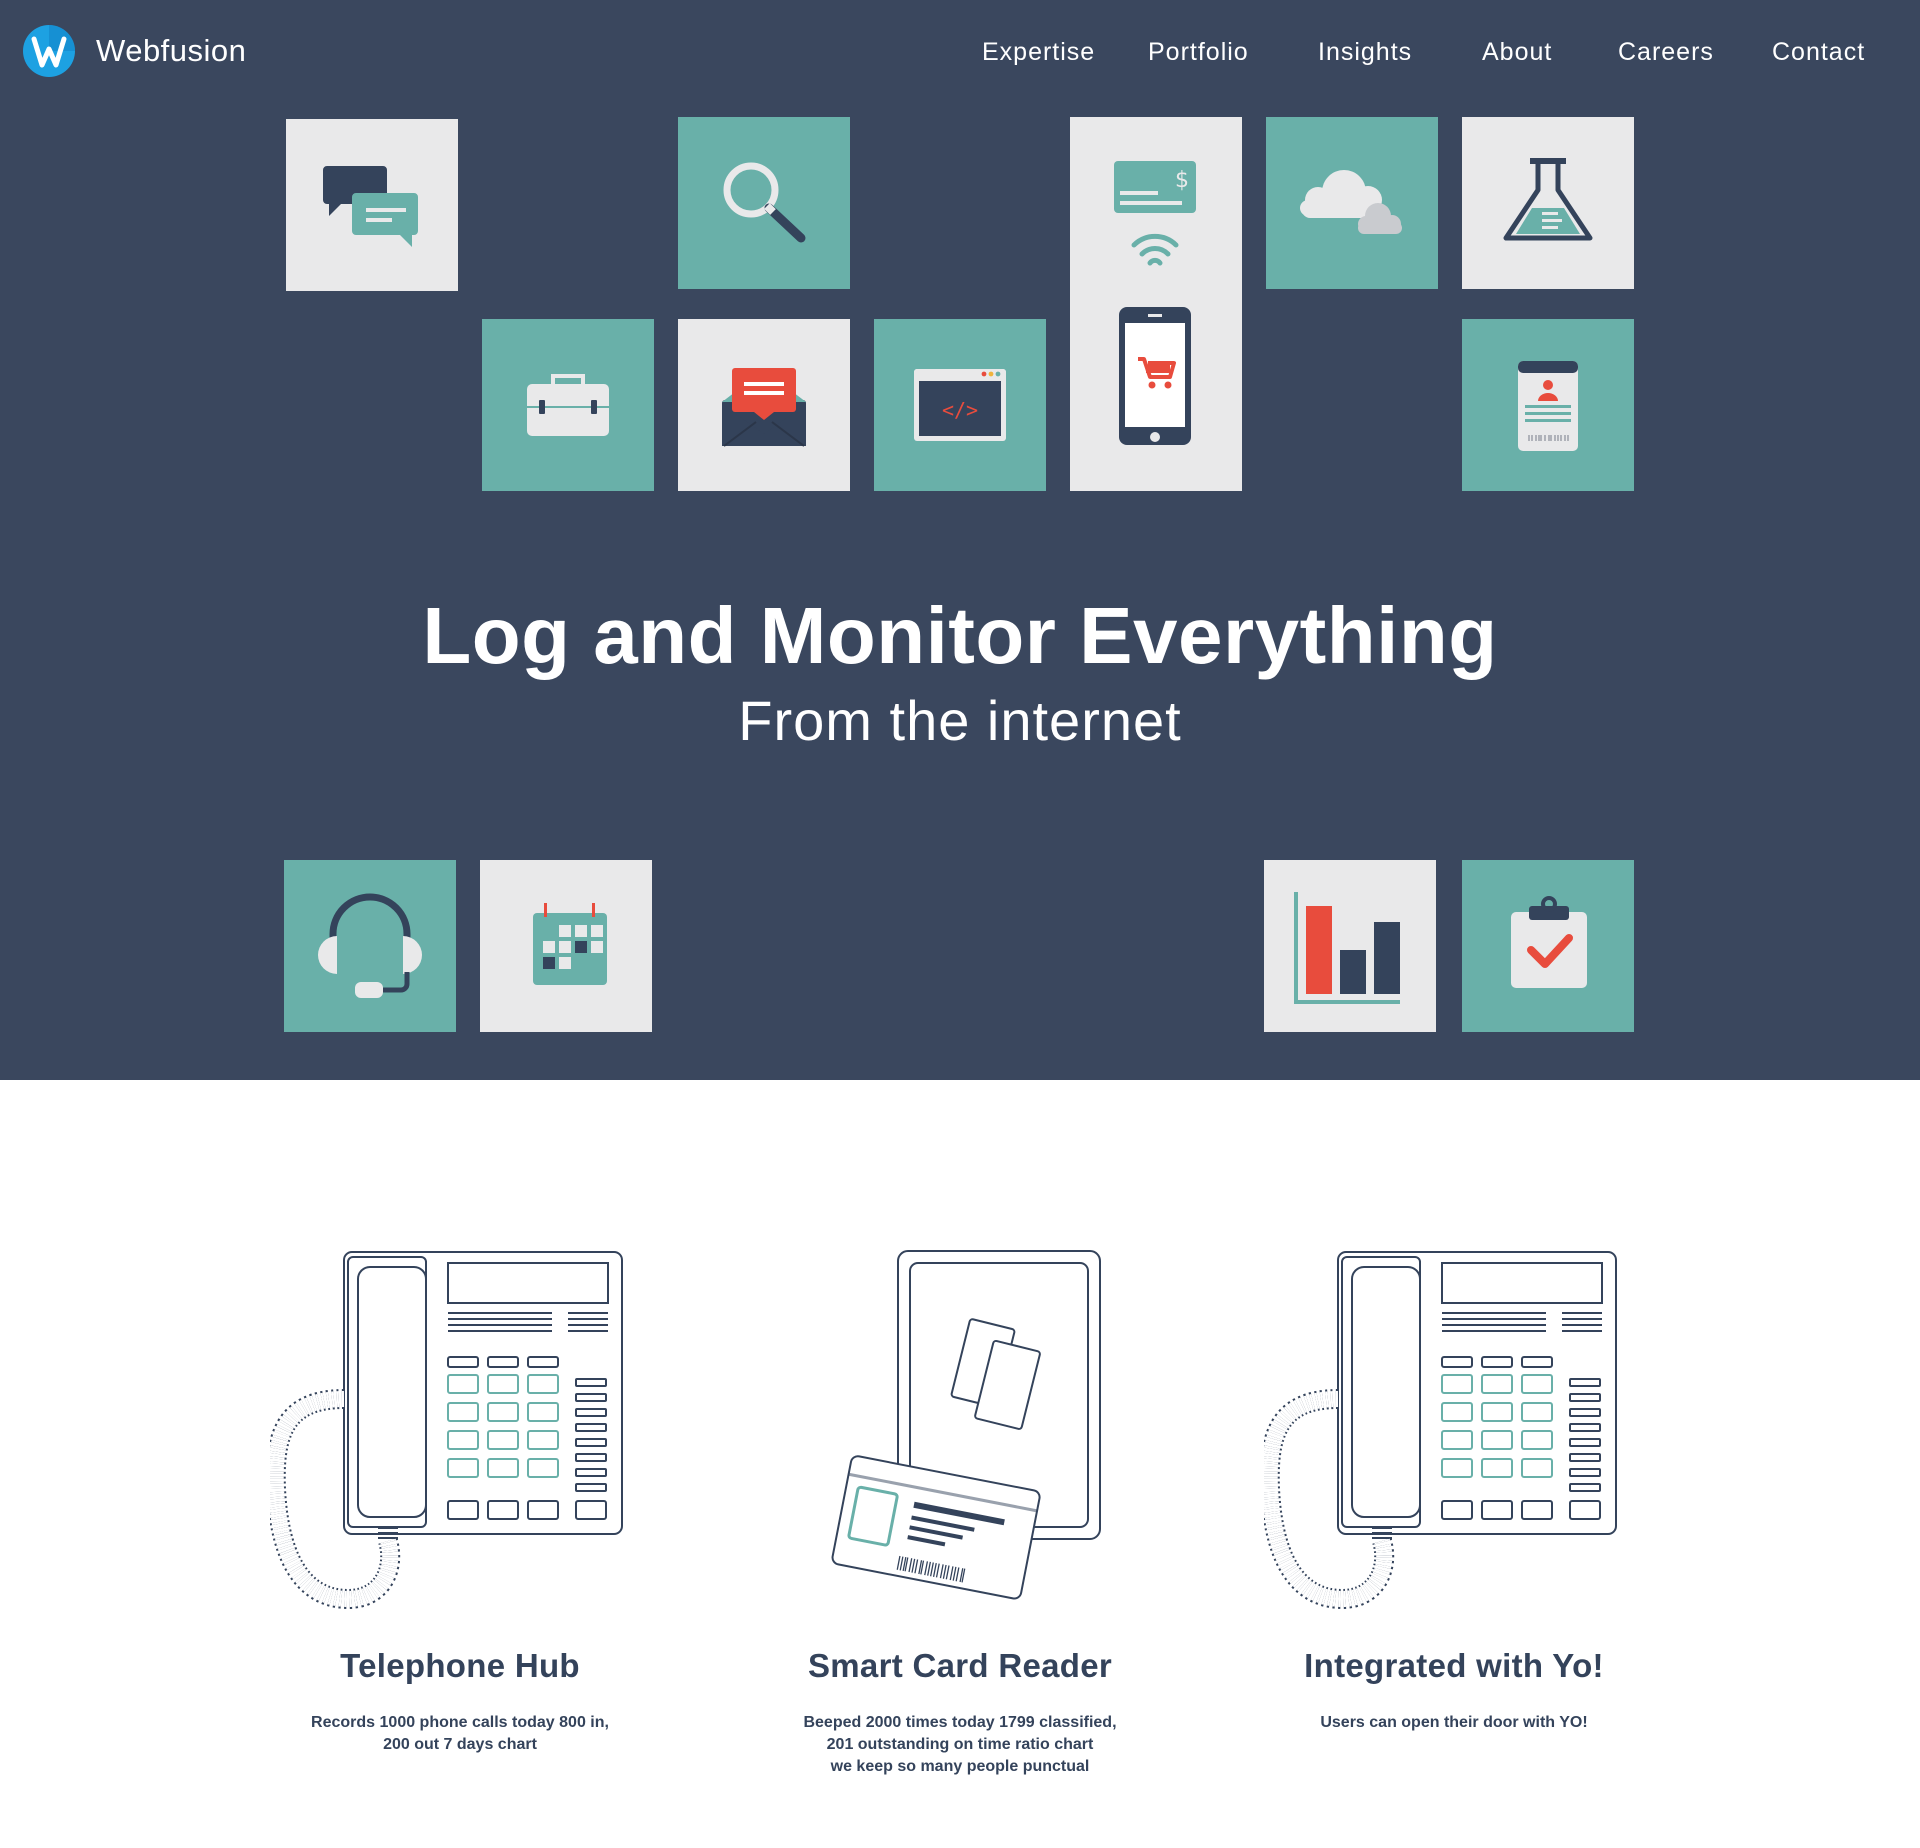 This screenshot has width=1920, height=1848. Describe the element at coordinates (1666, 52) in the screenshot. I see `nav-careers: Careers` at that location.